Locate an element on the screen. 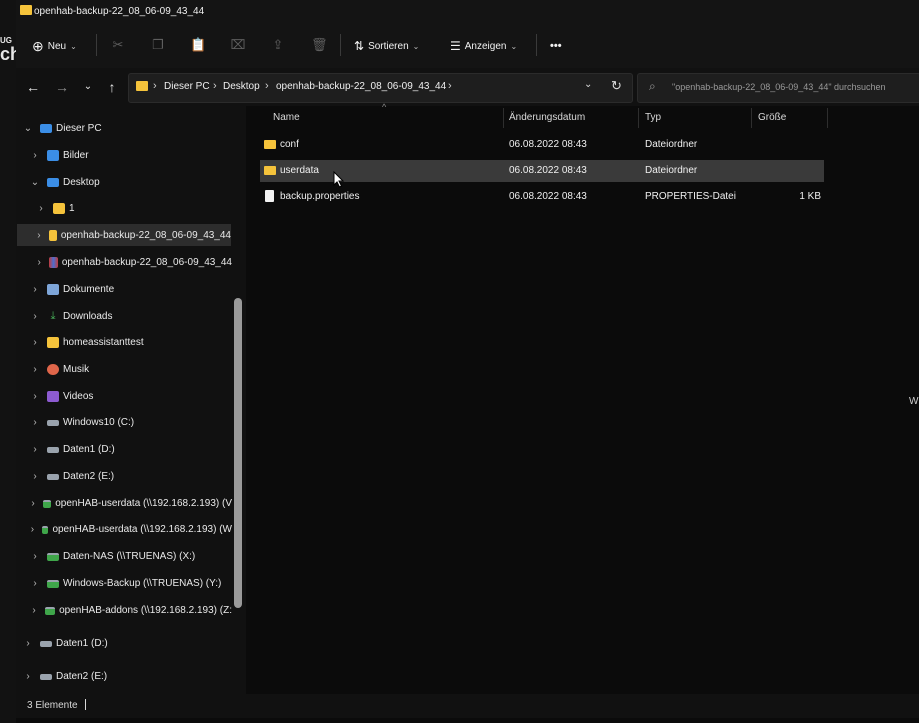 The width and height of the screenshot is (919, 723). tree-item-label: Windows10 (C:) is located at coordinates (99, 422).